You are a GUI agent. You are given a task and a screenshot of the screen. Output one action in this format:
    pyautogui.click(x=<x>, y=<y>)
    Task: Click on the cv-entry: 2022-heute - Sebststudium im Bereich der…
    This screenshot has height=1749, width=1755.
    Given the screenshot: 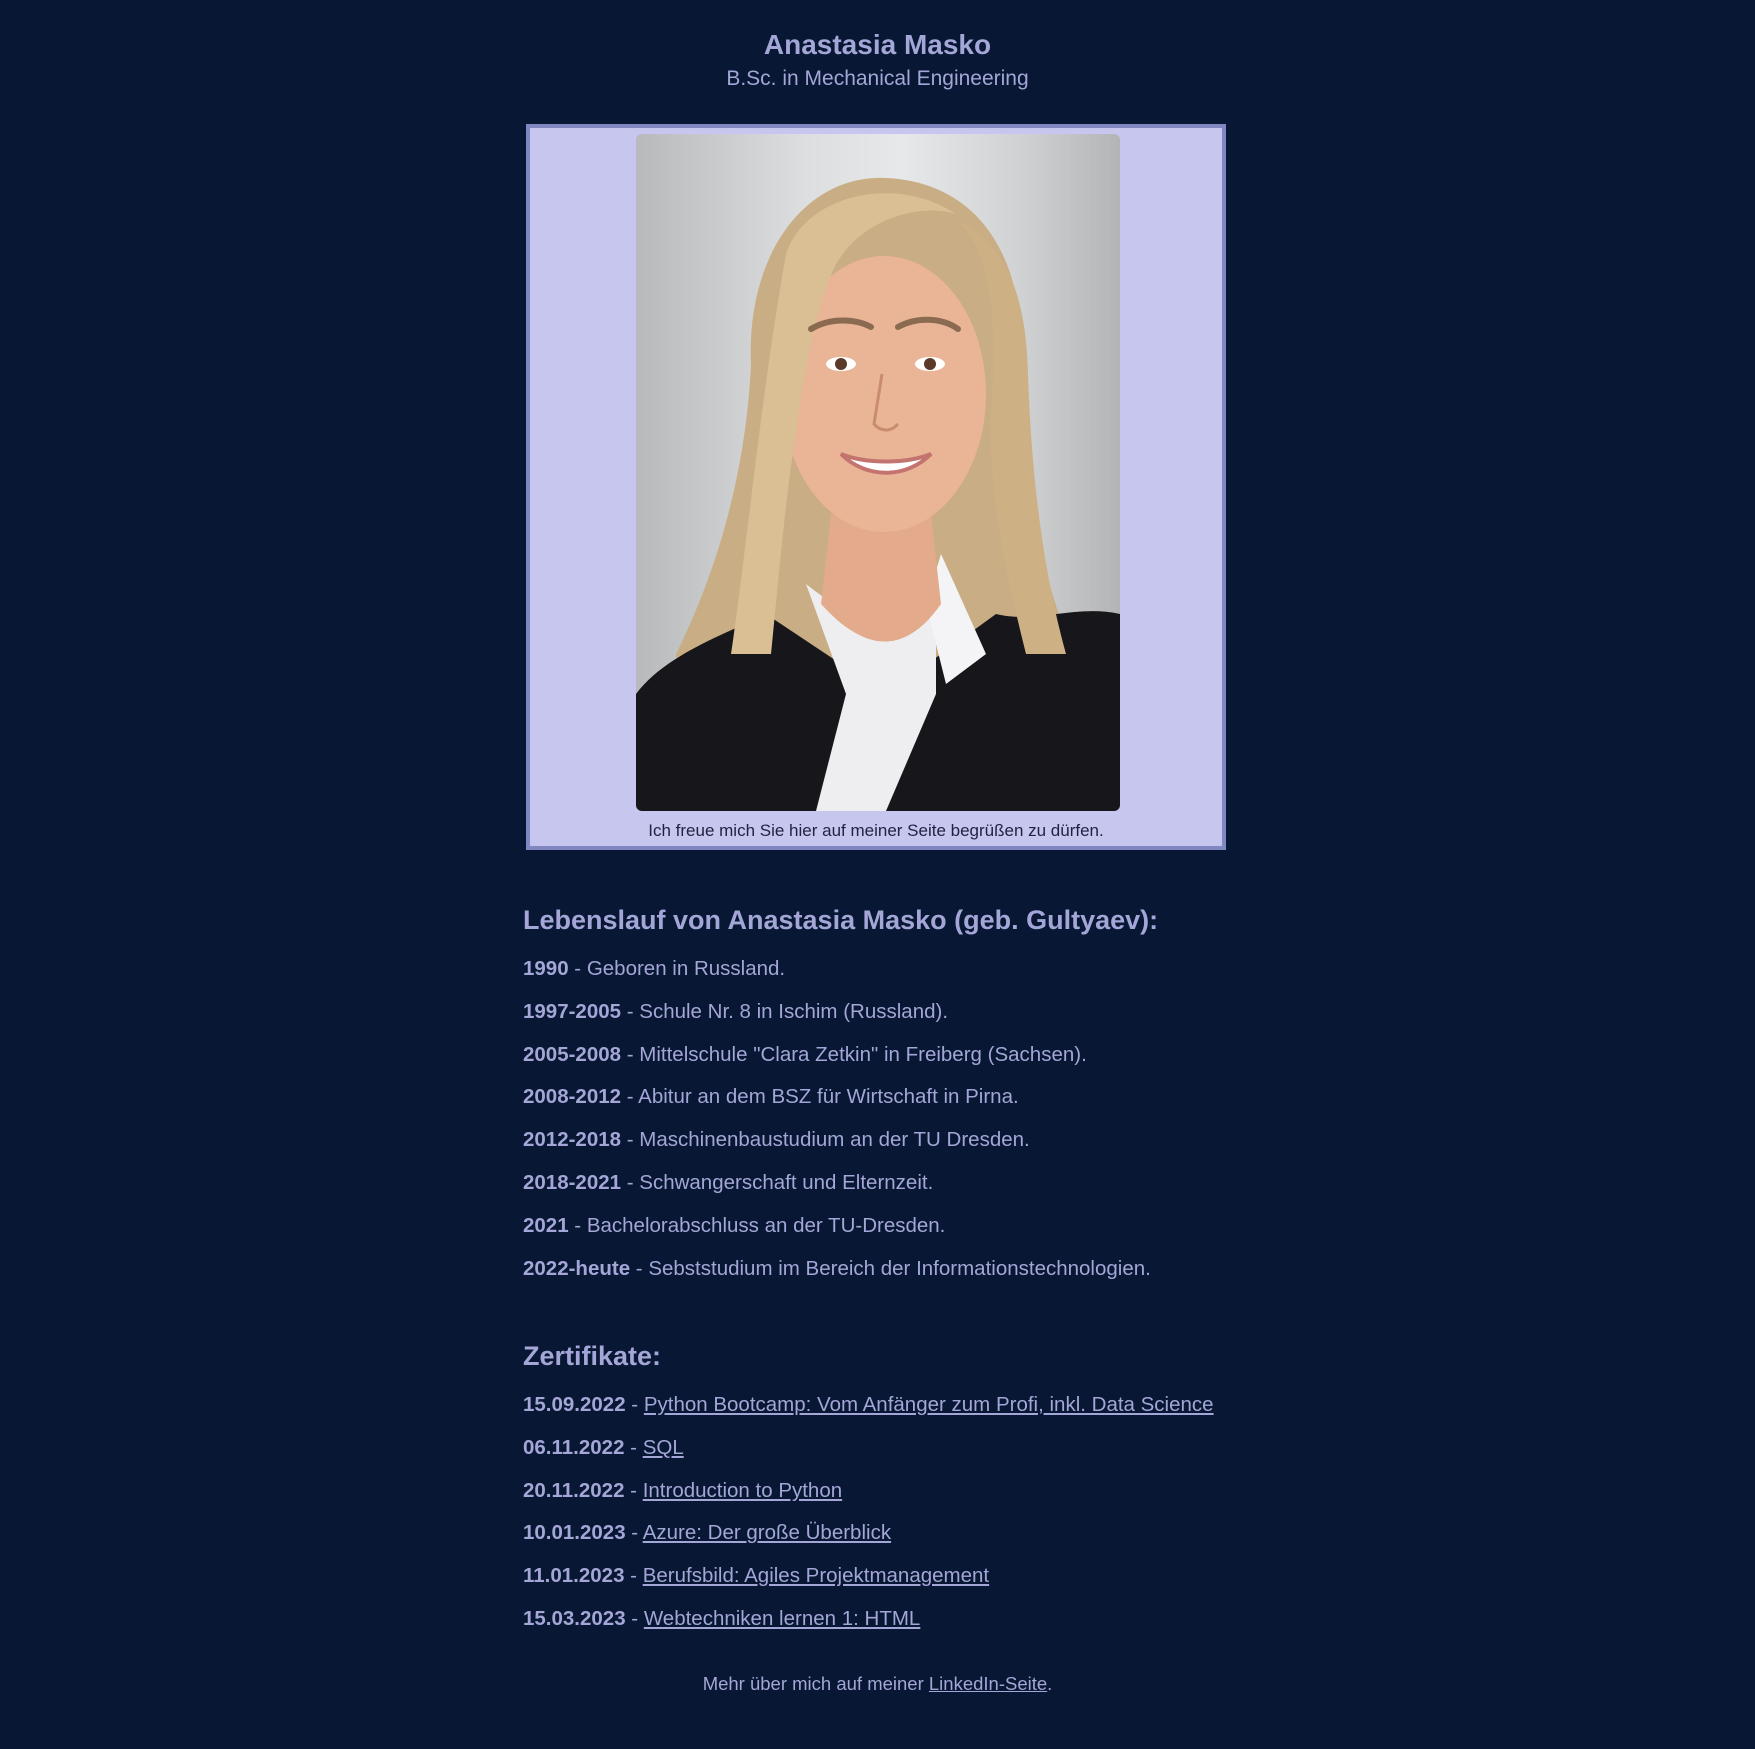 What is the action you would take?
    pyautogui.click(x=883, y=1269)
    